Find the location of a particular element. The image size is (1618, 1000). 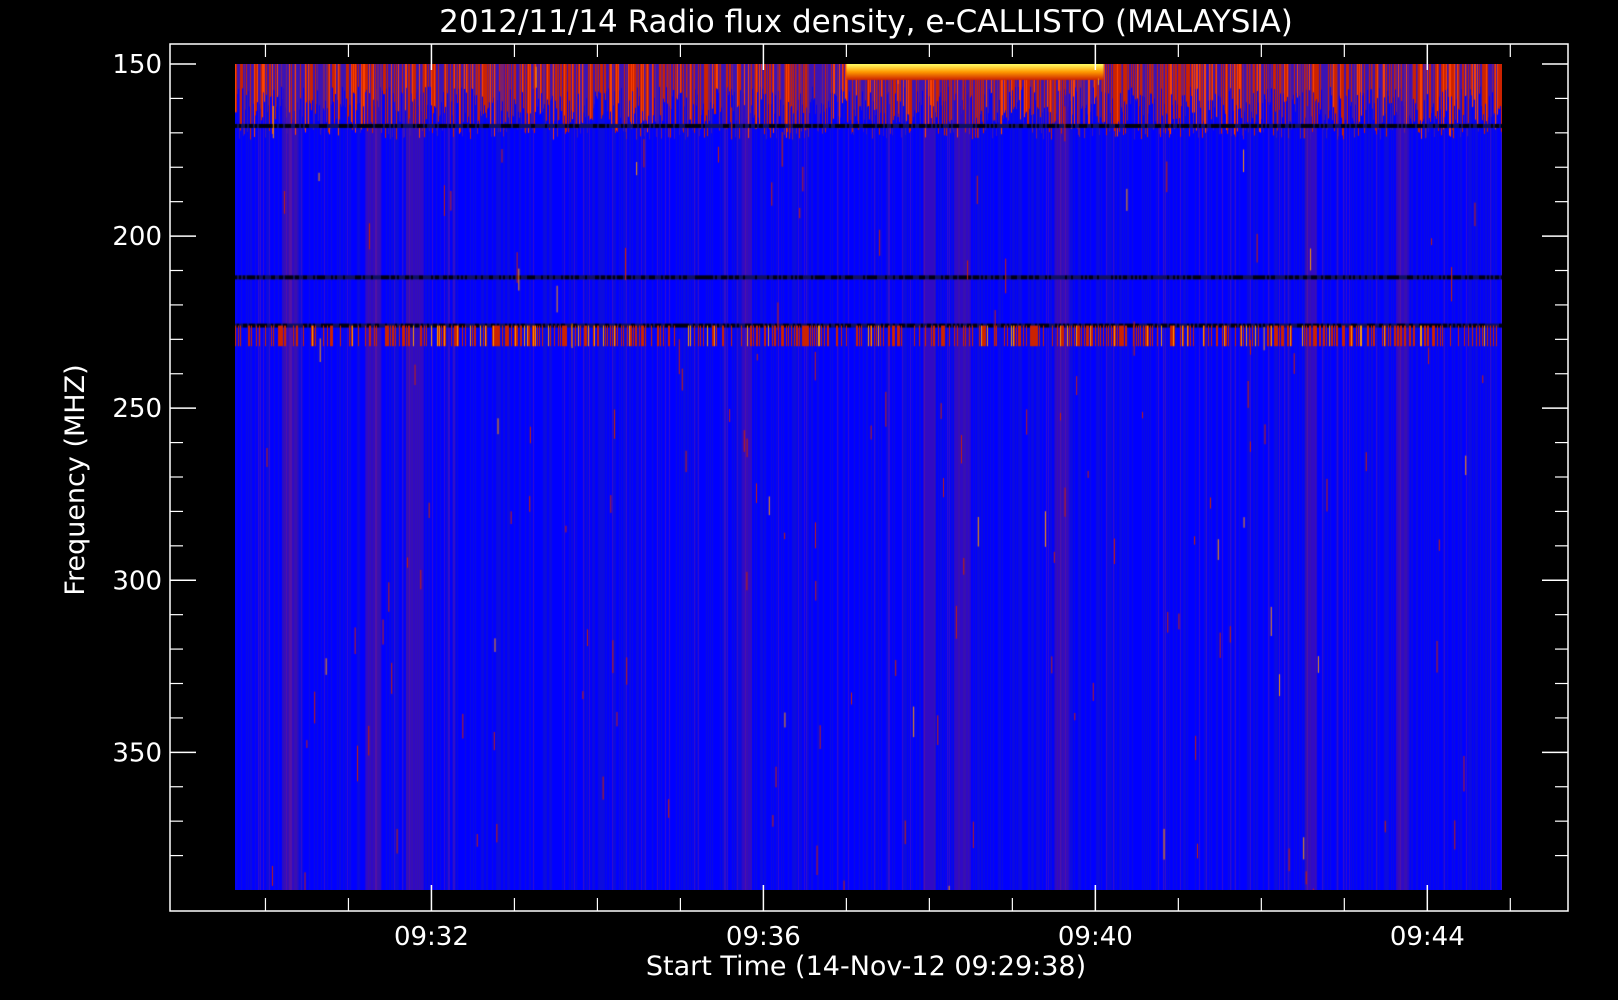

y-tick-label: 150 is located at coordinates (137, 65).